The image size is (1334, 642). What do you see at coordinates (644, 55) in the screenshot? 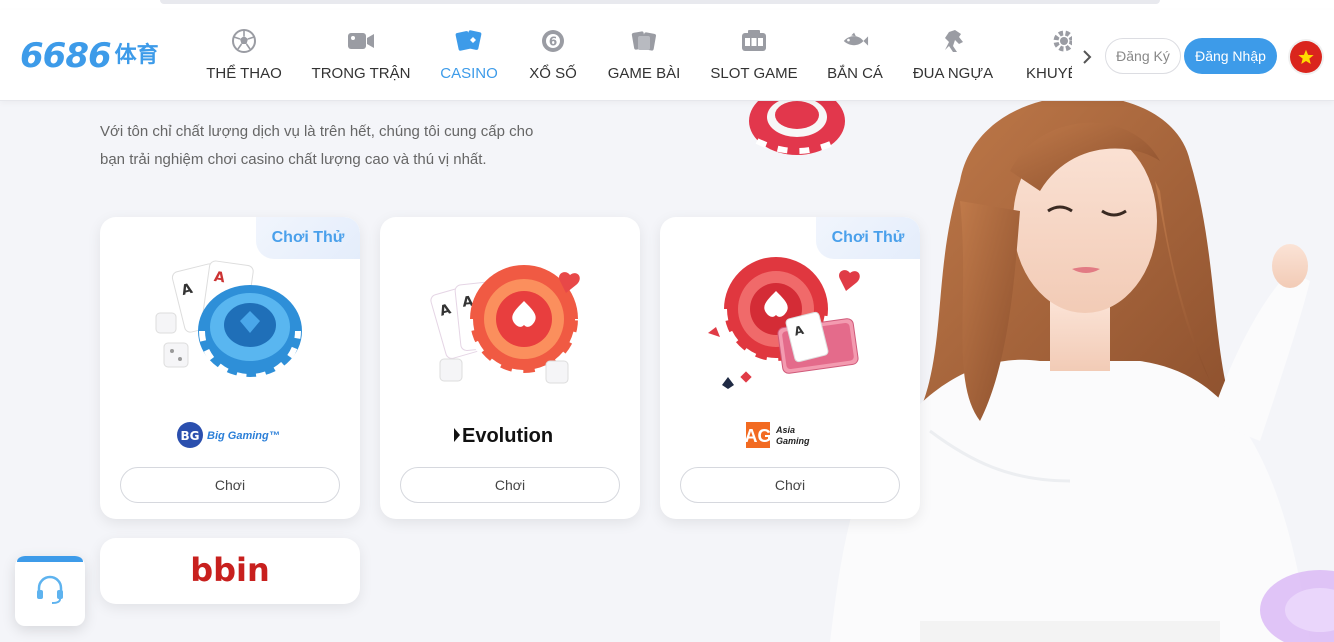
I see `nav-item-game-bai: GAME BÀI` at bounding box center [644, 55].